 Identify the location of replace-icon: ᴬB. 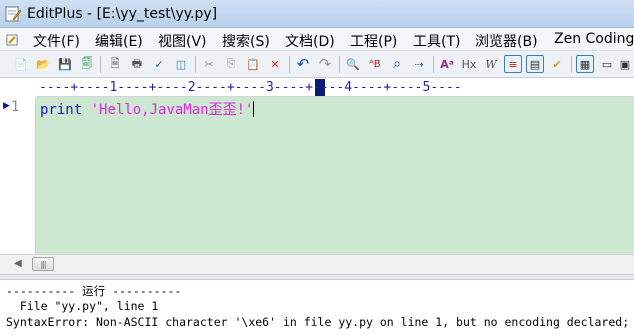
(375, 64).